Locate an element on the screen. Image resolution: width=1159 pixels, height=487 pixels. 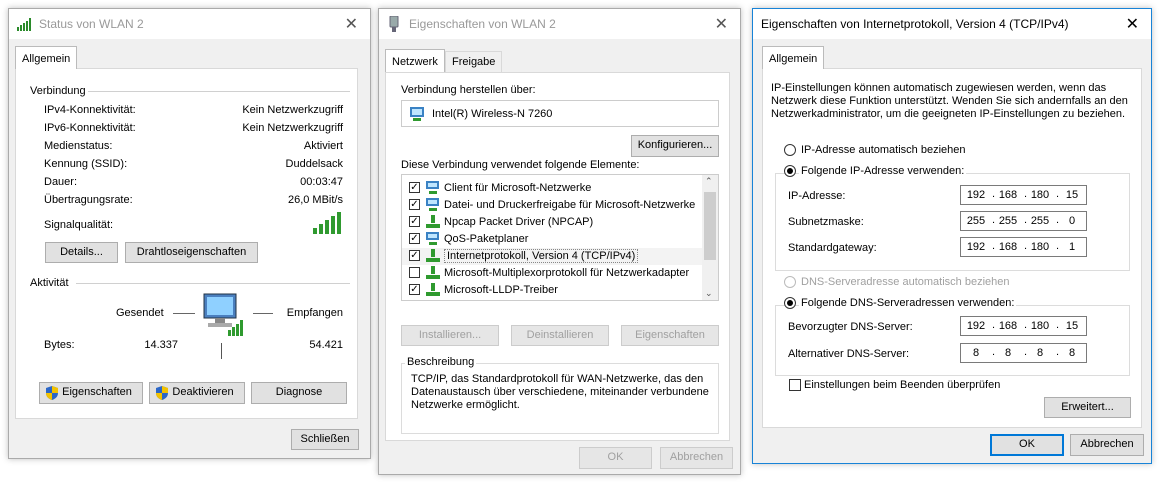
item-properties-button: Eigenschaften is located at coordinates (670, 335).